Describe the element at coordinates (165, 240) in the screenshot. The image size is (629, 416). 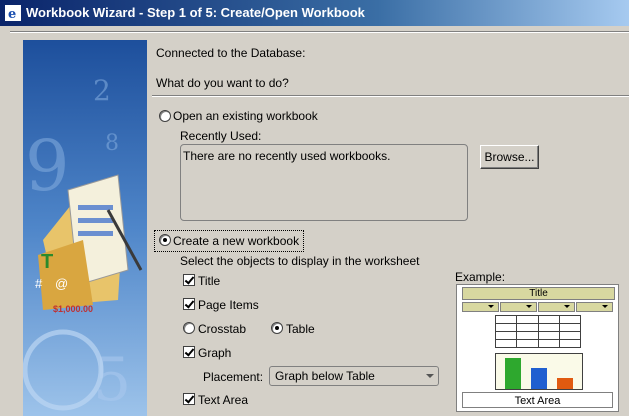
I see `create-new-radio` at that location.